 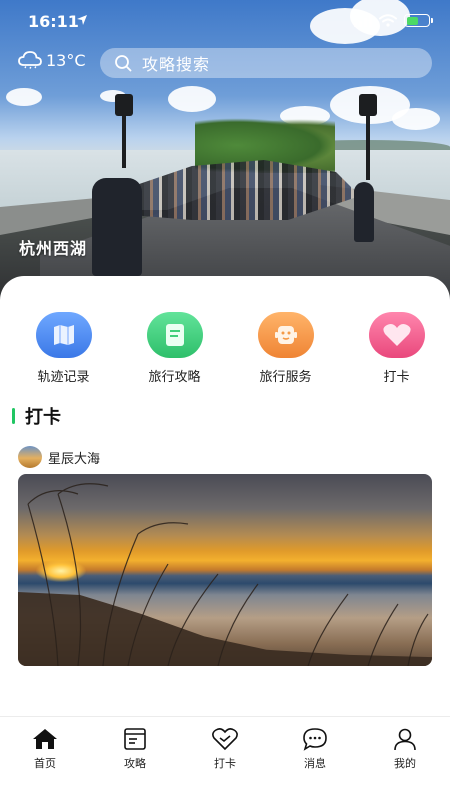 I want to click on home-icon, so click(x=45, y=739).